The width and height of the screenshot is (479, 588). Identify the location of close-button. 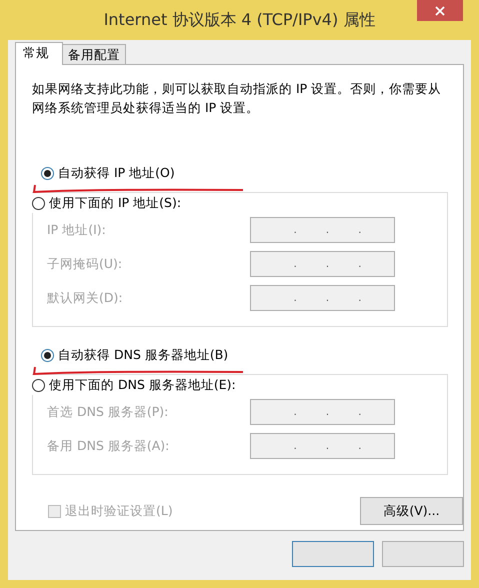
(440, 10).